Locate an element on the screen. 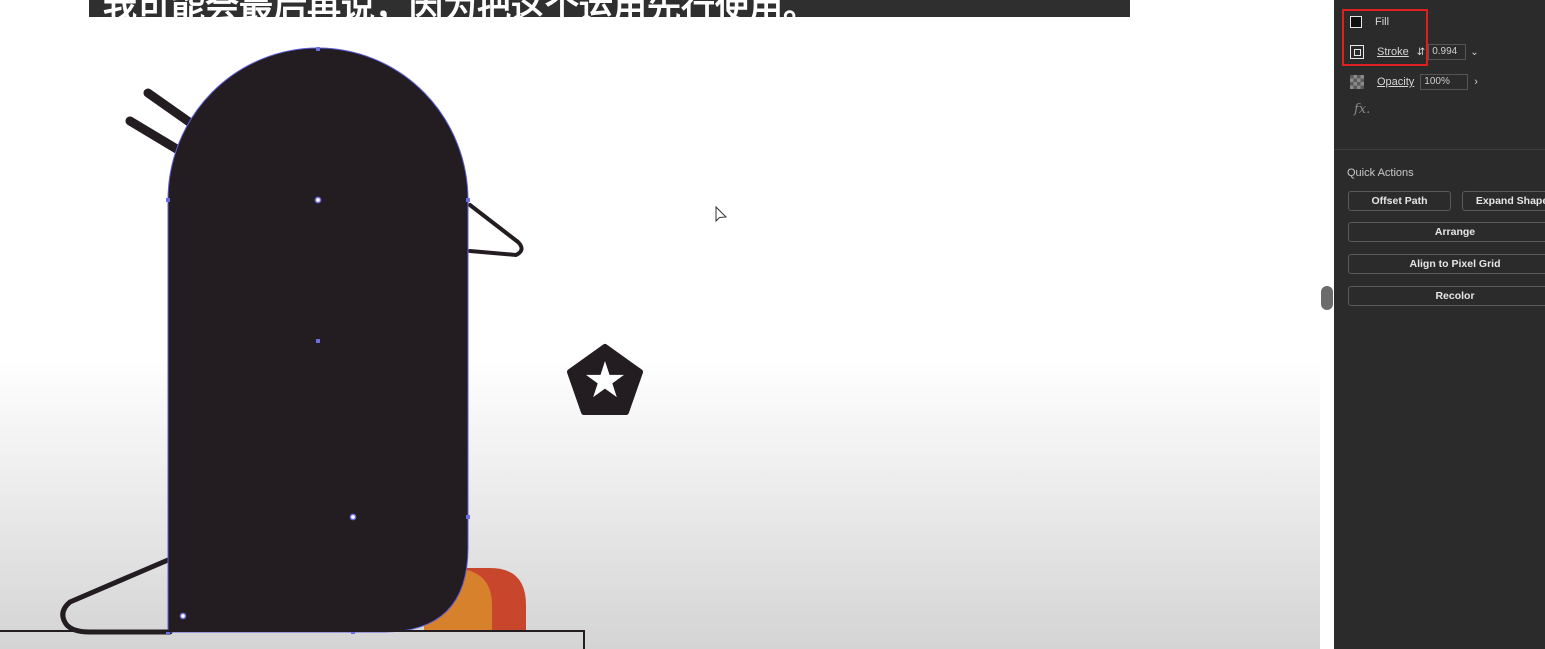 The width and height of the screenshot is (1545, 649). opacity-input: 100% is located at coordinates (1444, 82).